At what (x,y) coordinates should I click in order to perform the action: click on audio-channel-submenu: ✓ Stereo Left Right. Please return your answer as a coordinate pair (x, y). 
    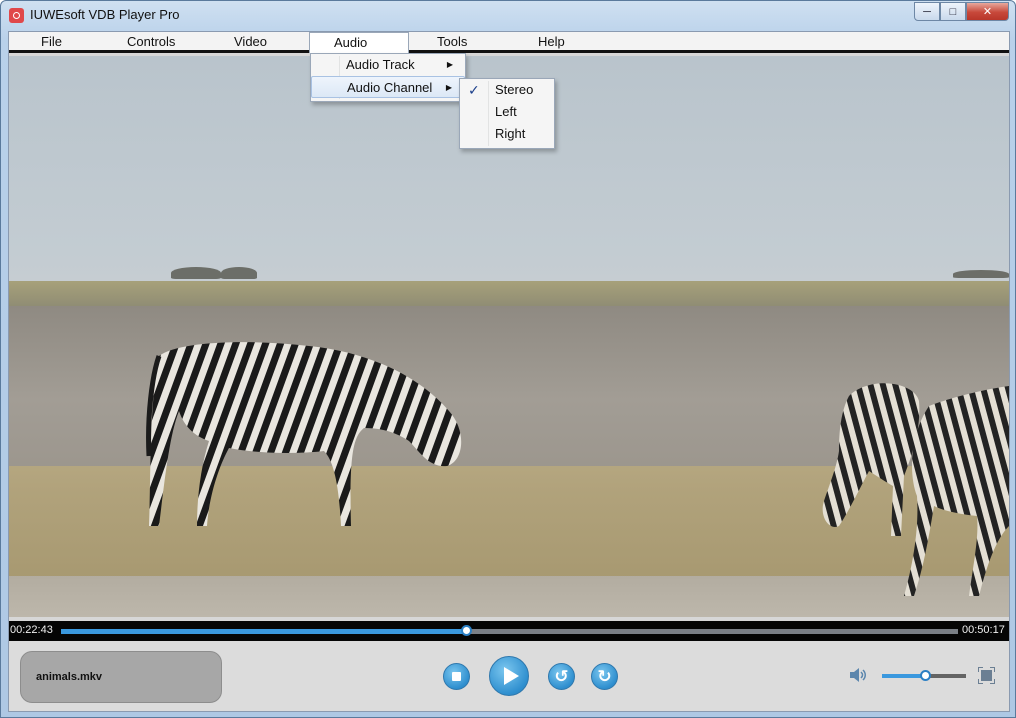
    Looking at the image, I should click on (507, 113).